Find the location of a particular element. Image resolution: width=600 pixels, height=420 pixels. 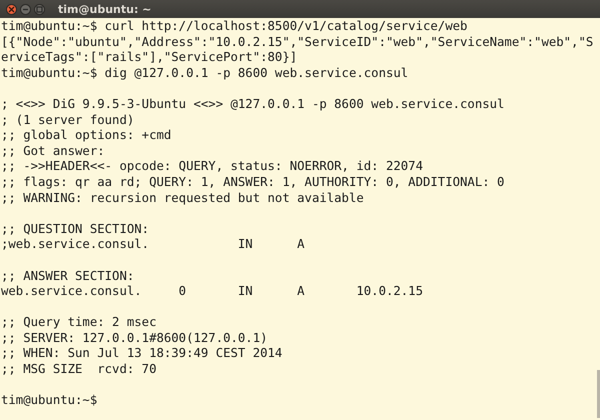

close-button is located at coordinates (11, 9).